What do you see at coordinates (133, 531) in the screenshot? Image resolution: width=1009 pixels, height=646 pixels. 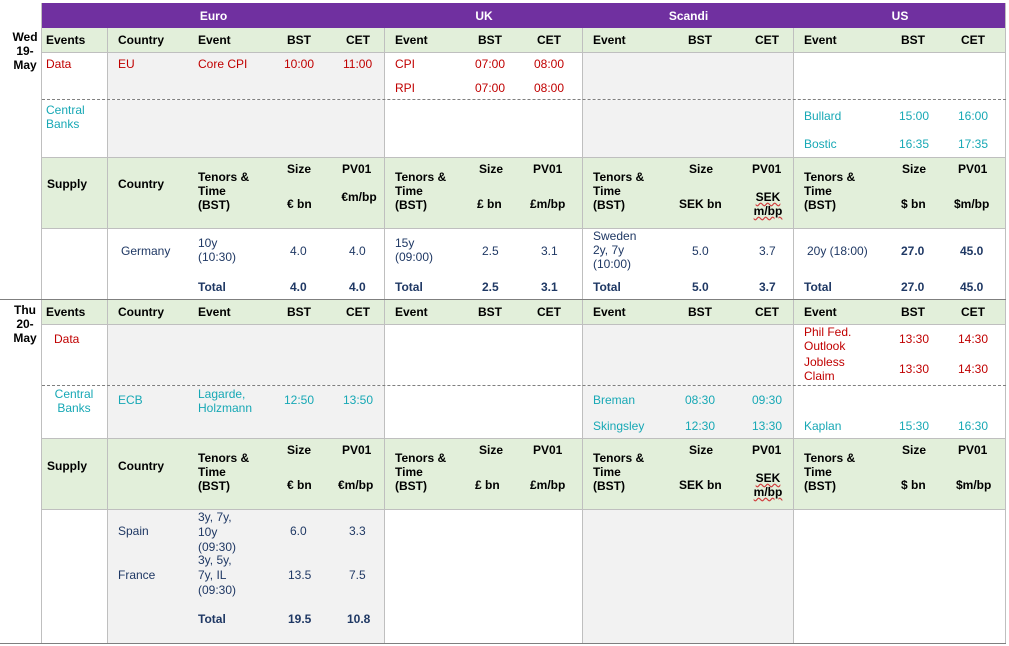 I see `supply-country: Spain` at bounding box center [133, 531].